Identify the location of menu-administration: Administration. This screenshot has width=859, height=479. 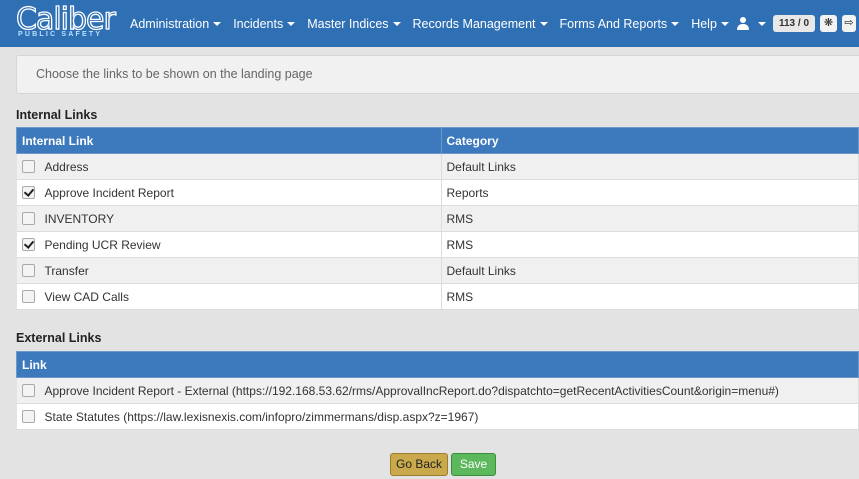
(175, 24).